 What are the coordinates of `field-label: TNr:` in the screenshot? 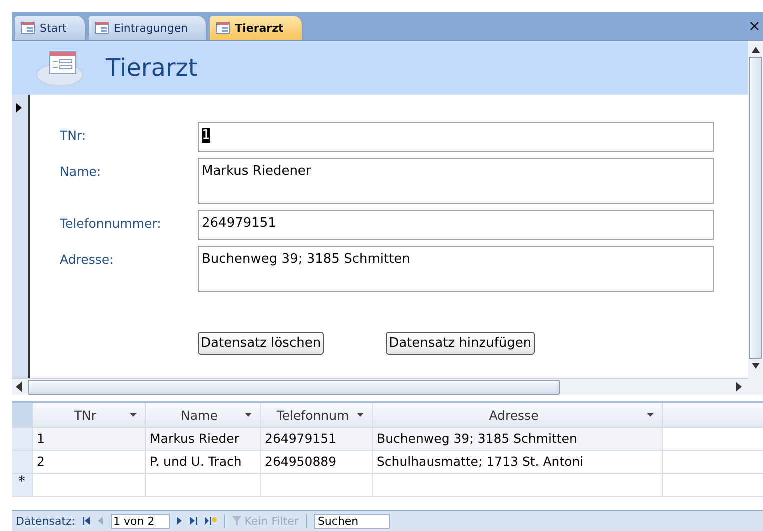 It's located at (74, 136).